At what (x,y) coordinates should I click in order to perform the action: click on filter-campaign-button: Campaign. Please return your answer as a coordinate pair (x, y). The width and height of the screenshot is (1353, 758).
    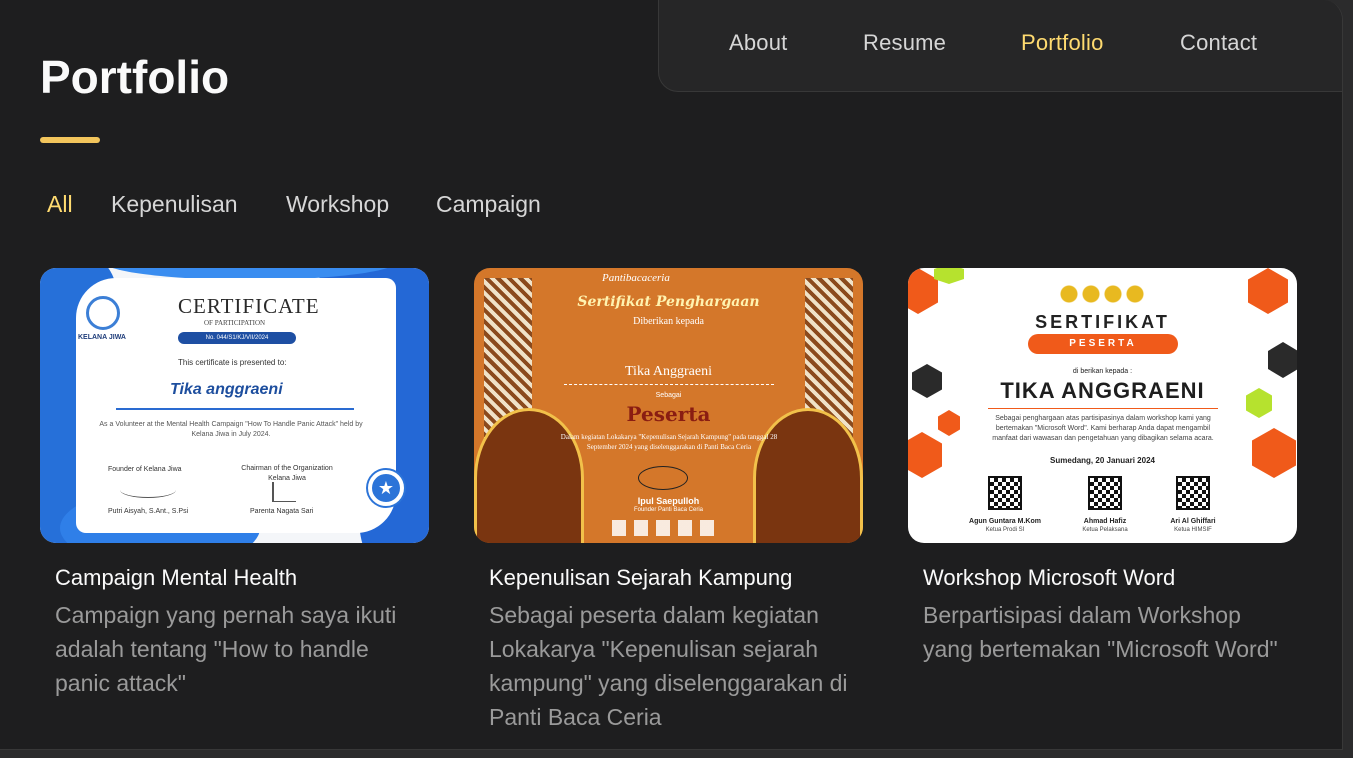
    Looking at the image, I should click on (488, 204).